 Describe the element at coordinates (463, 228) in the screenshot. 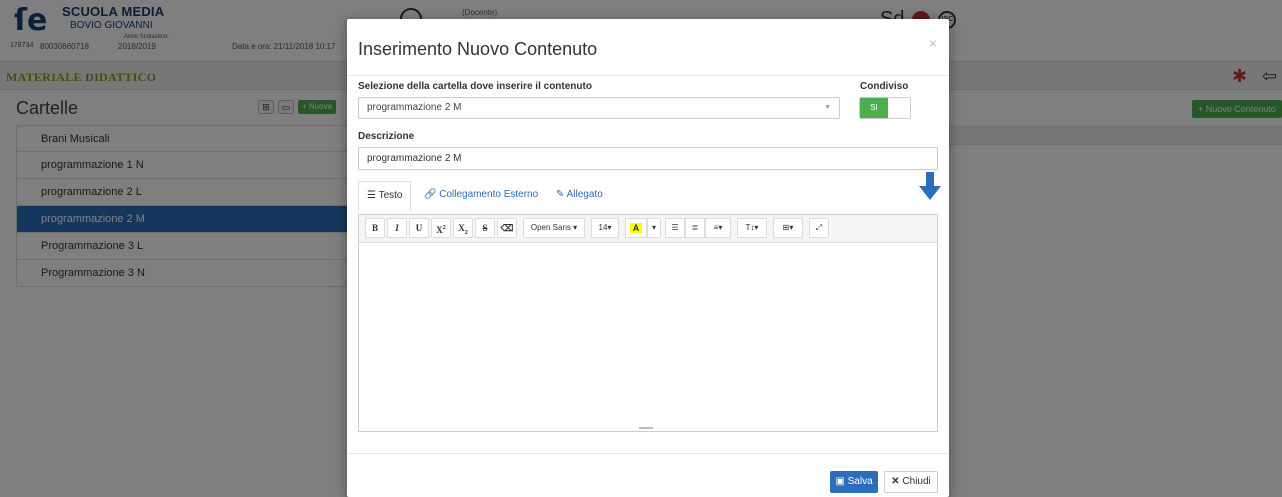

I see `subscript-button: X2` at that location.